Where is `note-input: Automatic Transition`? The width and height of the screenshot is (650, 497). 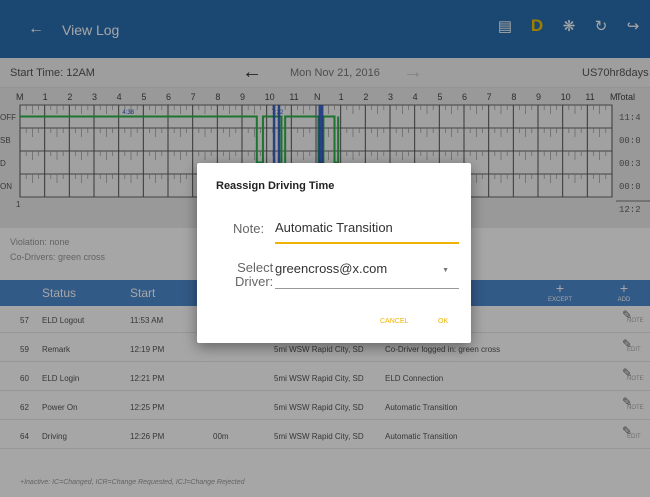 note-input: Automatic Transition is located at coordinates (367, 231).